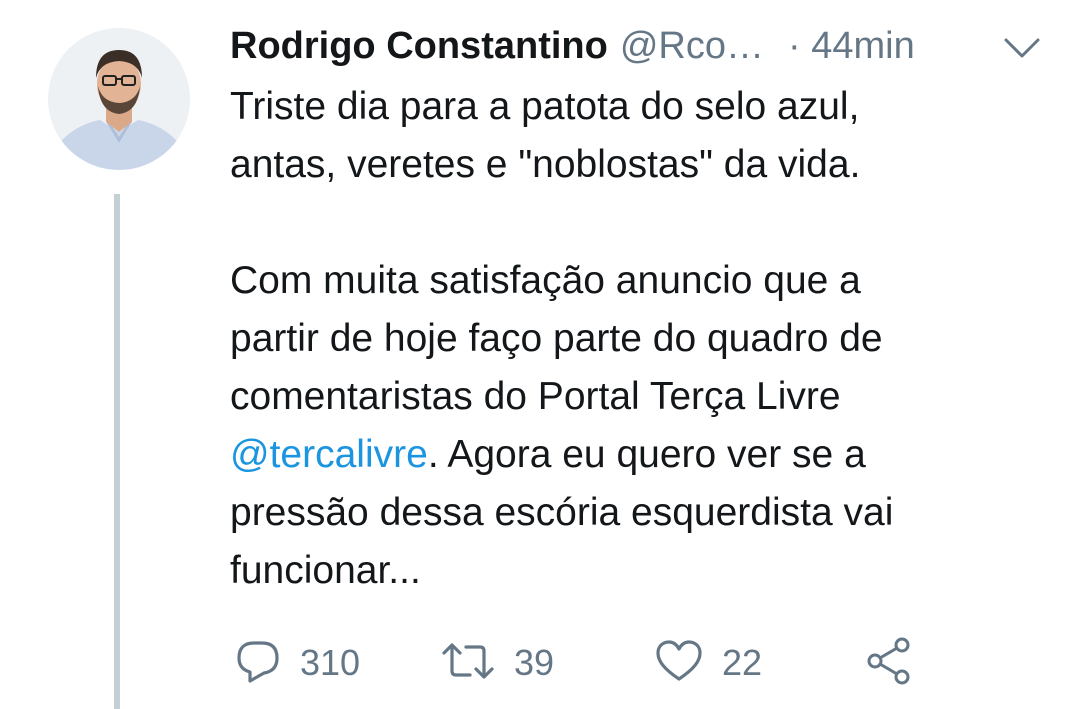  Describe the element at coordinates (119, 99) in the screenshot. I see `avatar` at that location.